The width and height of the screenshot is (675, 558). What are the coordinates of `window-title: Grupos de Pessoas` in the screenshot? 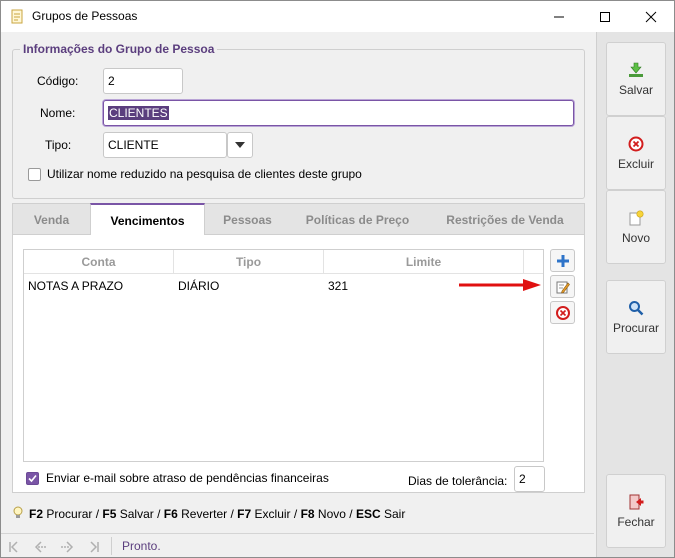 It's located at (85, 16).